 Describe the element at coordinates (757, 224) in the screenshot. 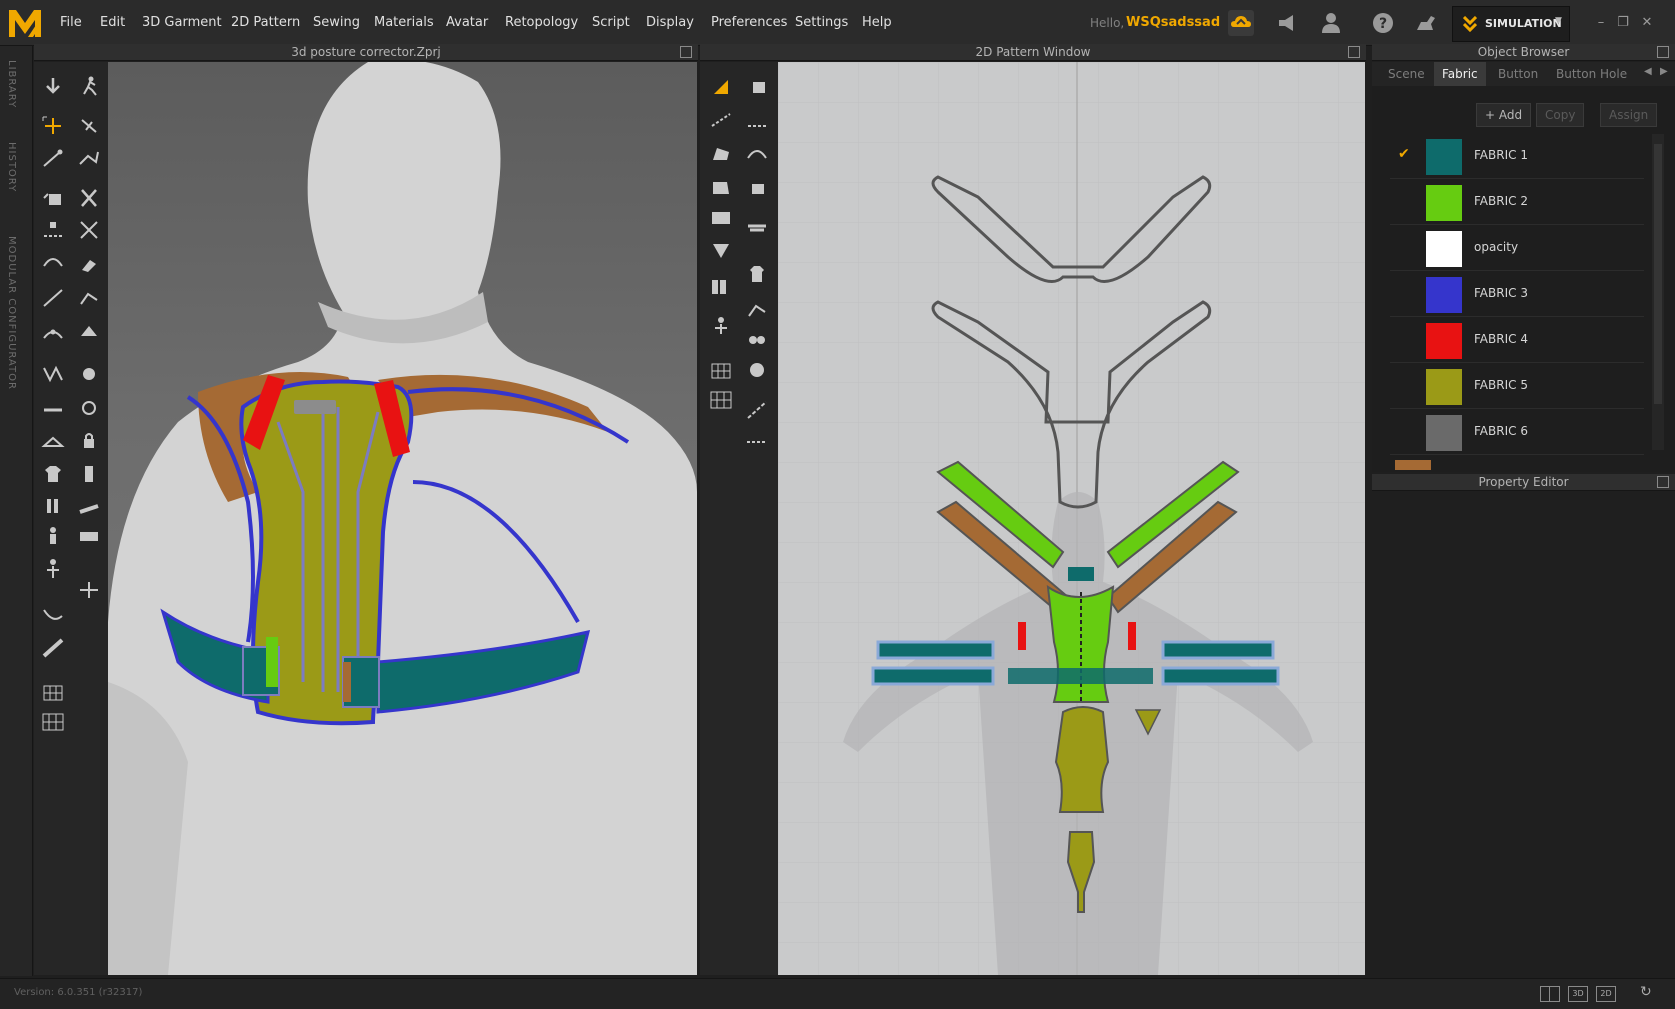

I see `seam-allowance-icon` at that location.